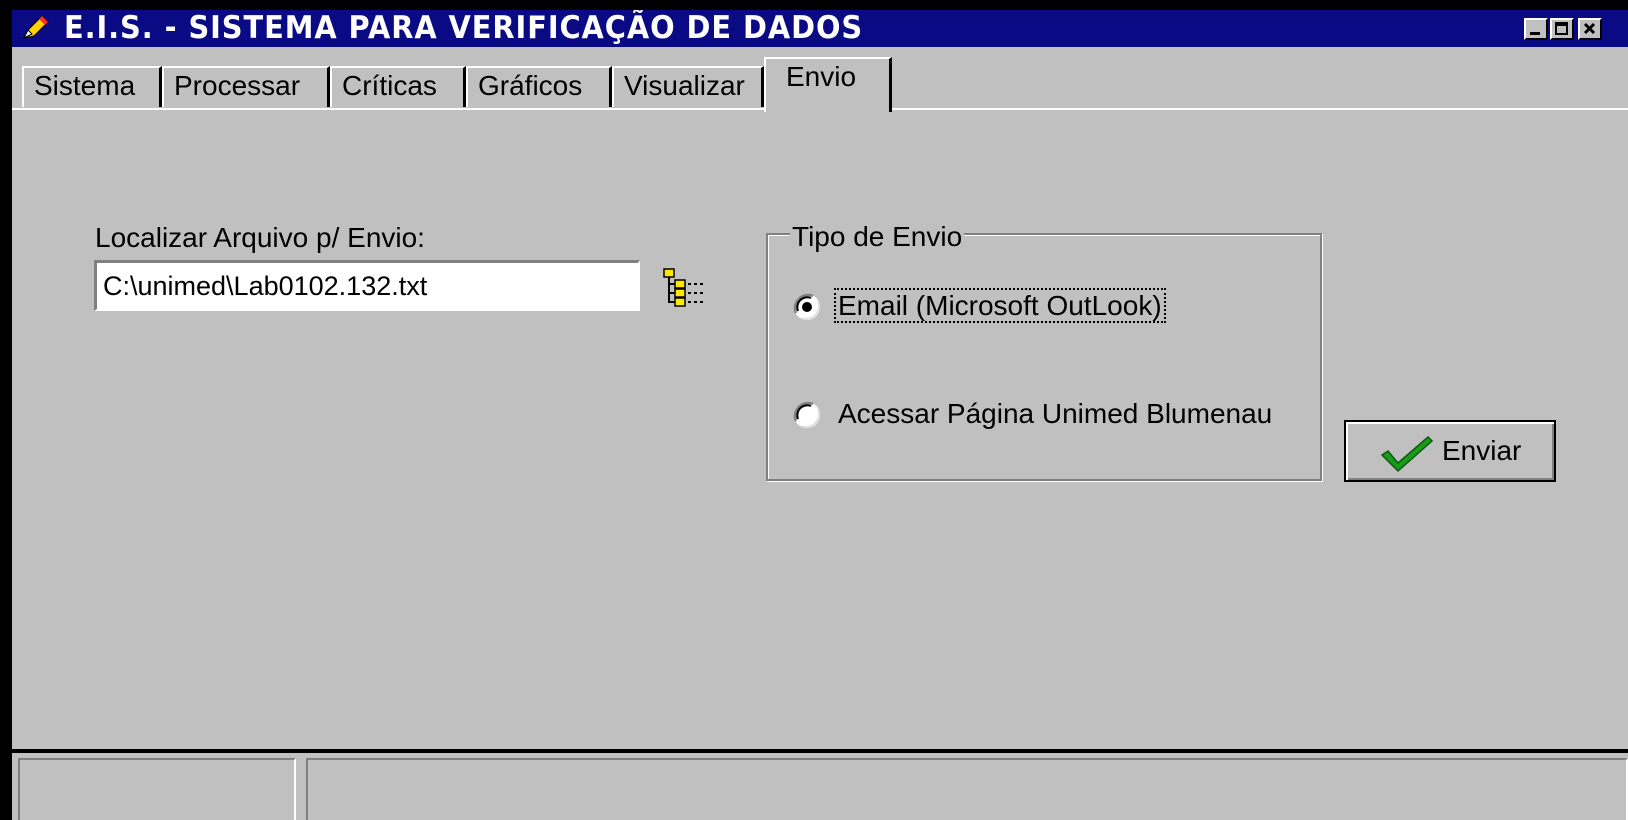 The width and height of the screenshot is (1628, 820). What do you see at coordinates (807, 415) in the screenshot?
I see `radio-unimed-page` at bounding box center [807, 415].